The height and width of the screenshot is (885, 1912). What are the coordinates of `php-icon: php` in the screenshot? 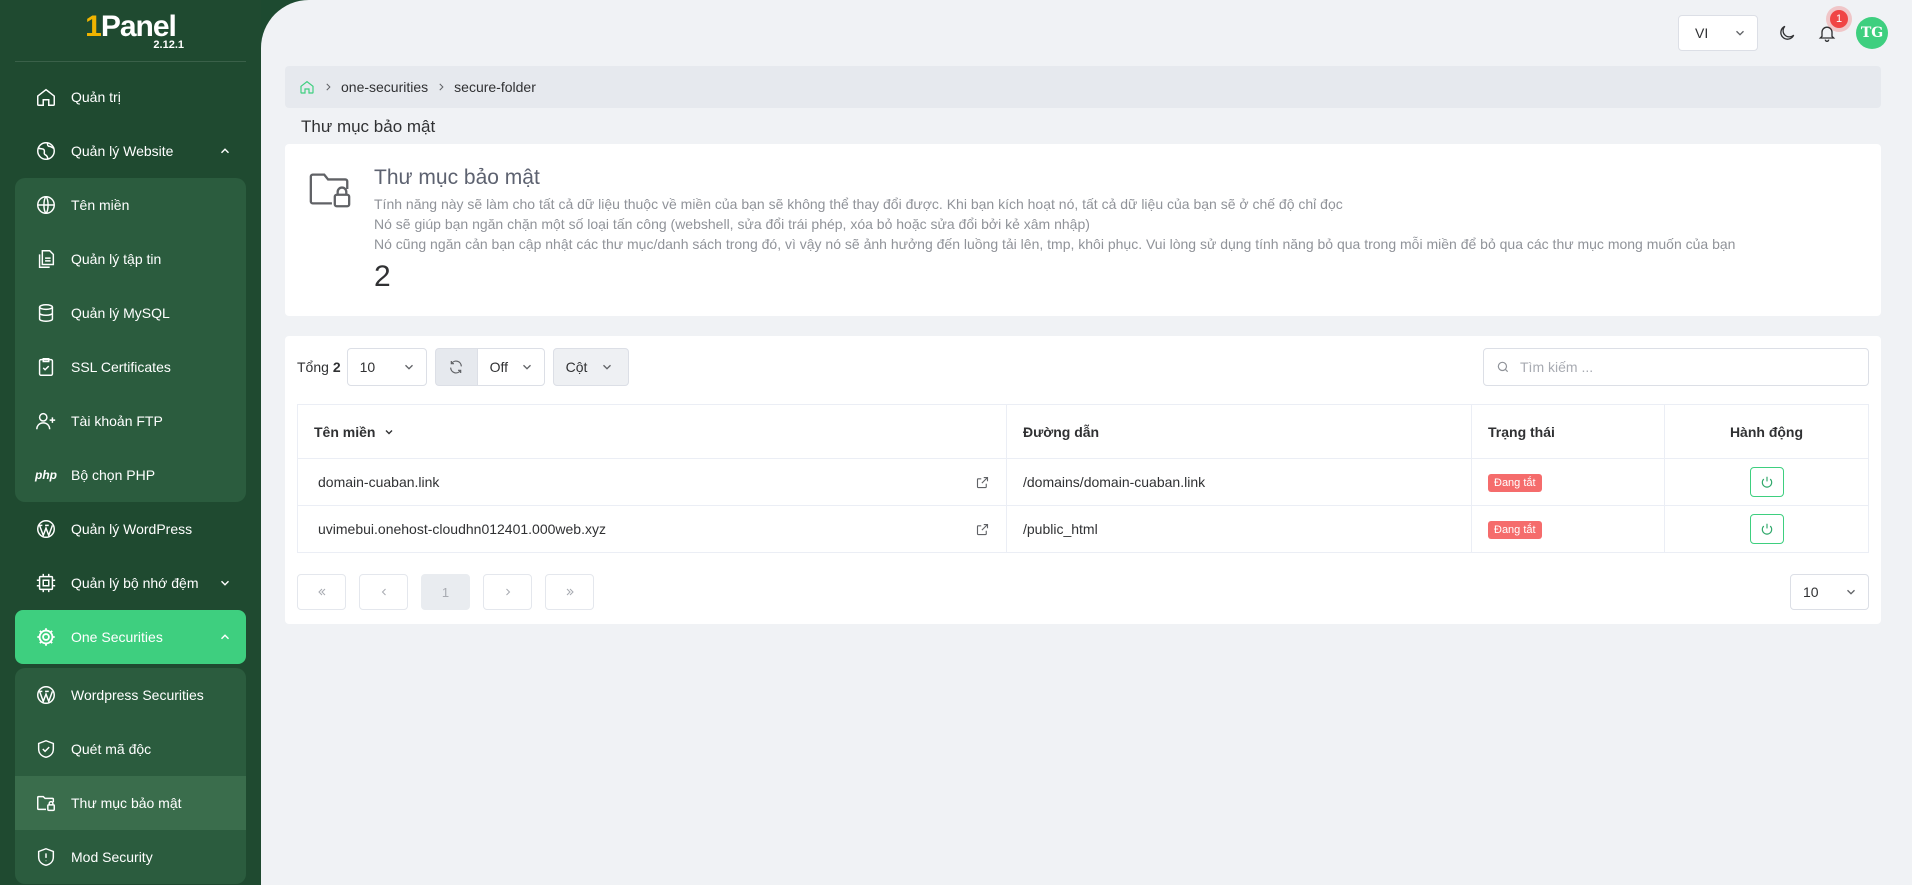 It's located at (46, 475).